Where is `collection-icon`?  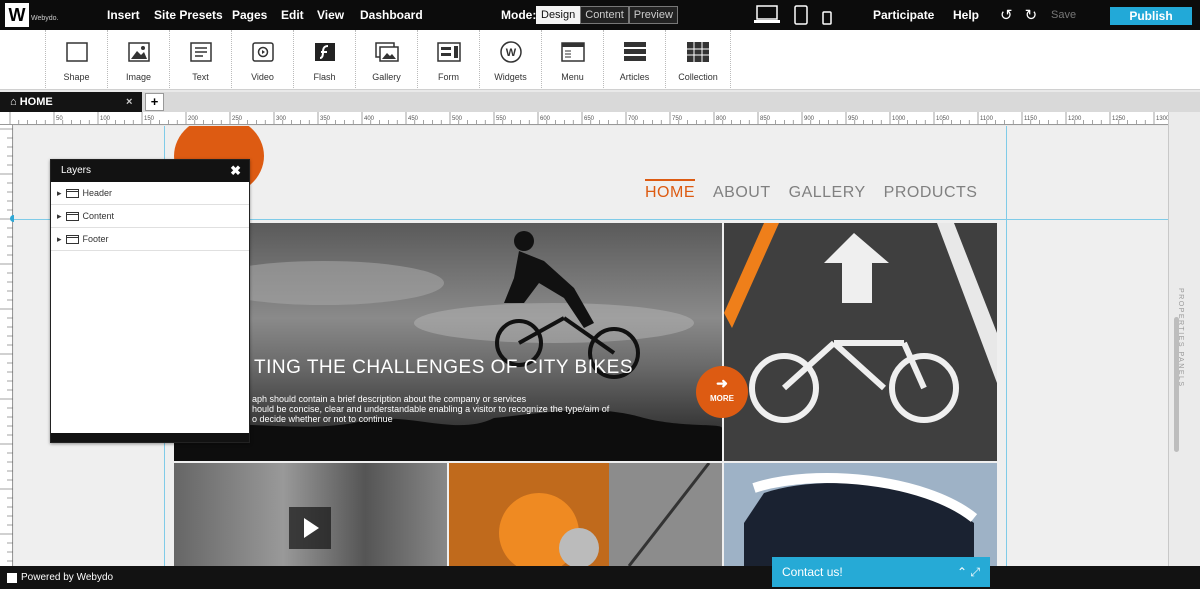
collection-icon is located at coordinates (698, 52).